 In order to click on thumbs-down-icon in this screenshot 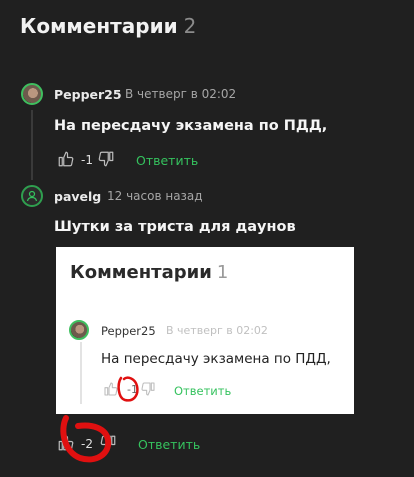, I will do `click(106, 159)`.